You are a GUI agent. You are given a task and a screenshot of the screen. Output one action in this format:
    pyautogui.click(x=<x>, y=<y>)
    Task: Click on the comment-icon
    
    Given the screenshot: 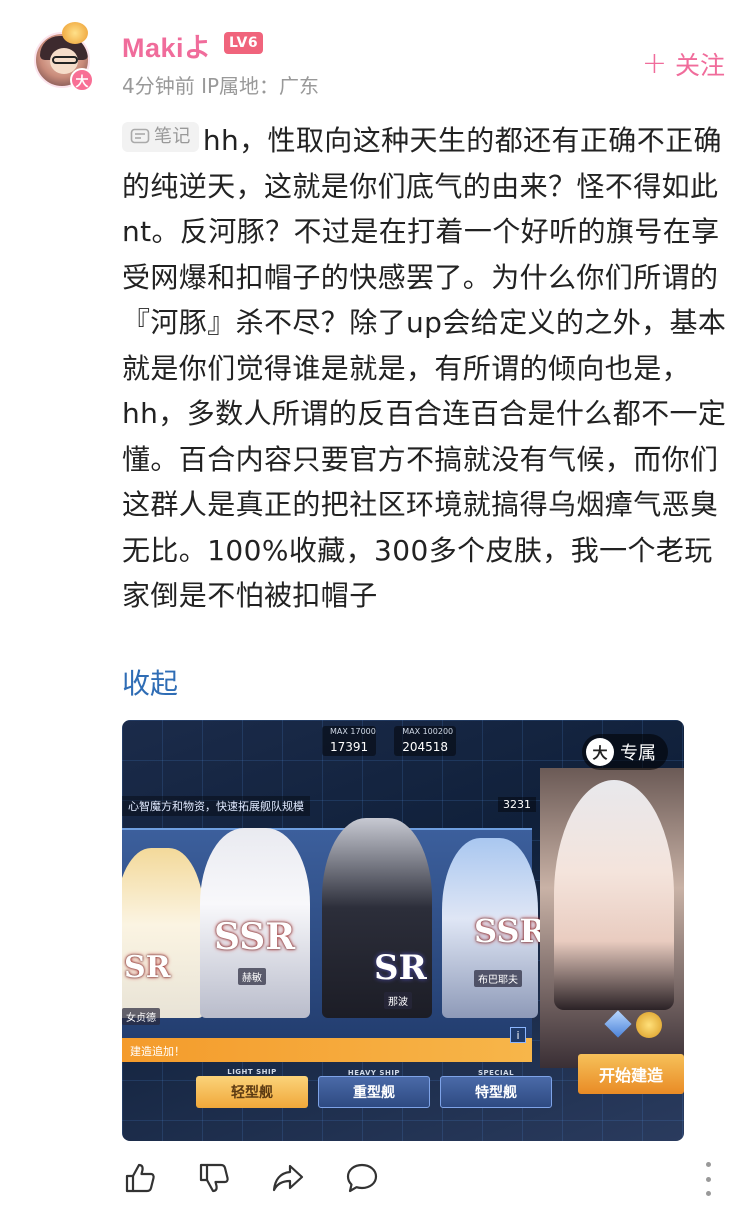 What is the action you would take?
    pyautogui.click(x=362, y=1178)
    